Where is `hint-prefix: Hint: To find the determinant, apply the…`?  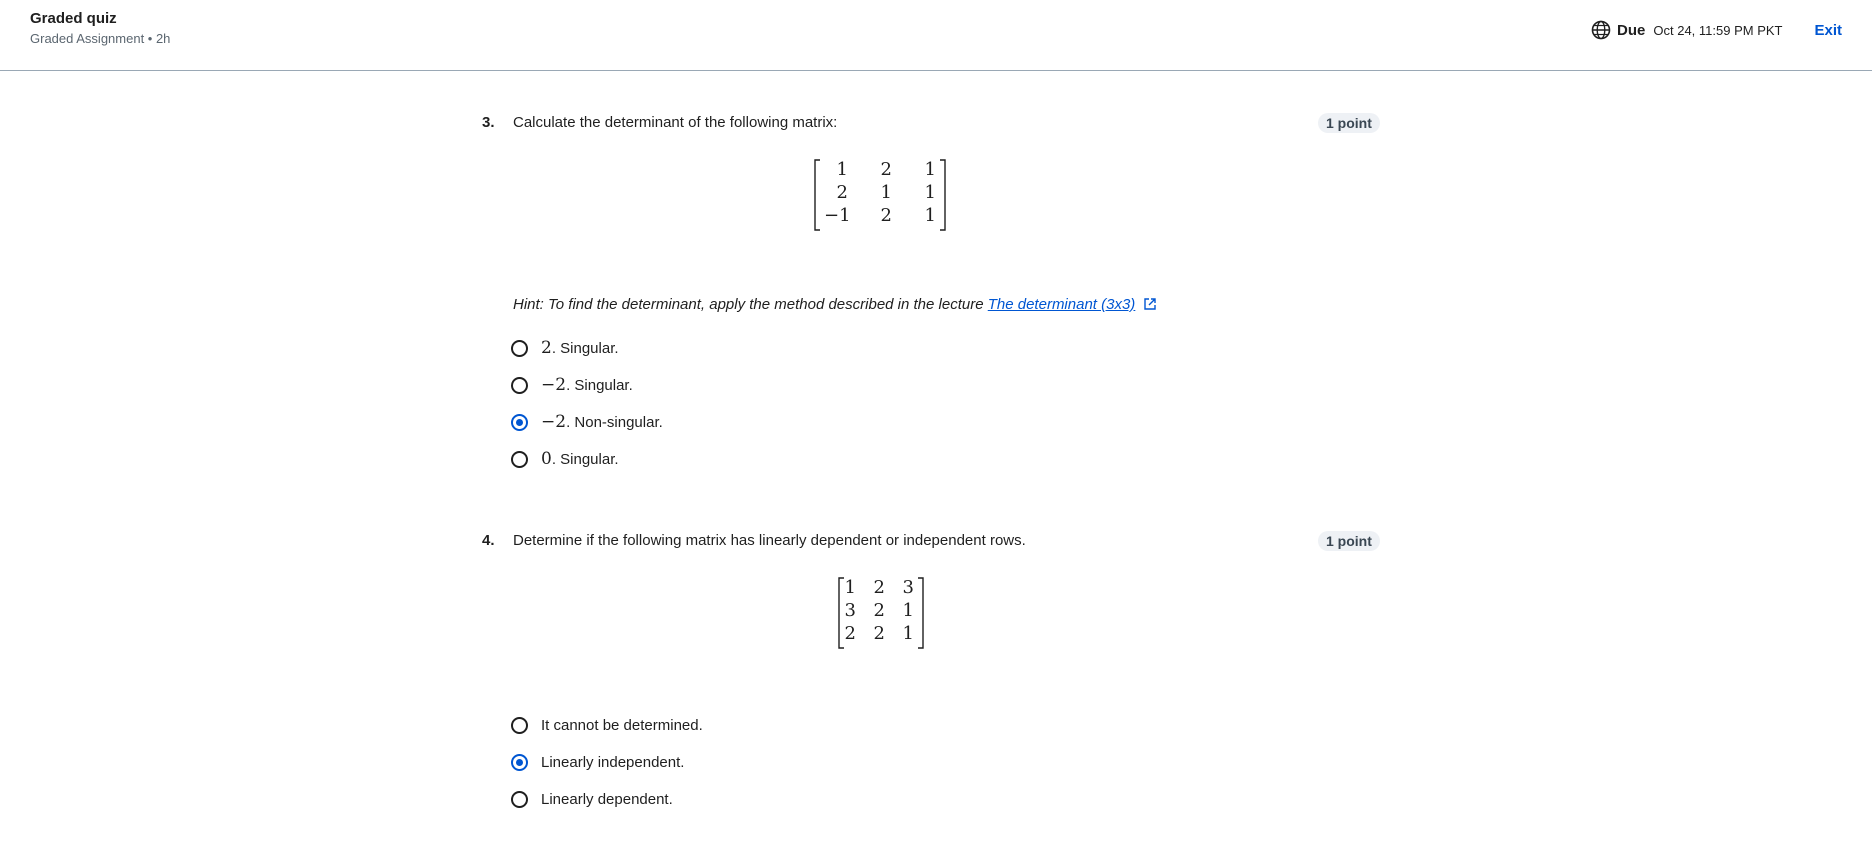
hint-prefix: Hint: To find the determinant, apply the… is located at coordinates (750, 304).